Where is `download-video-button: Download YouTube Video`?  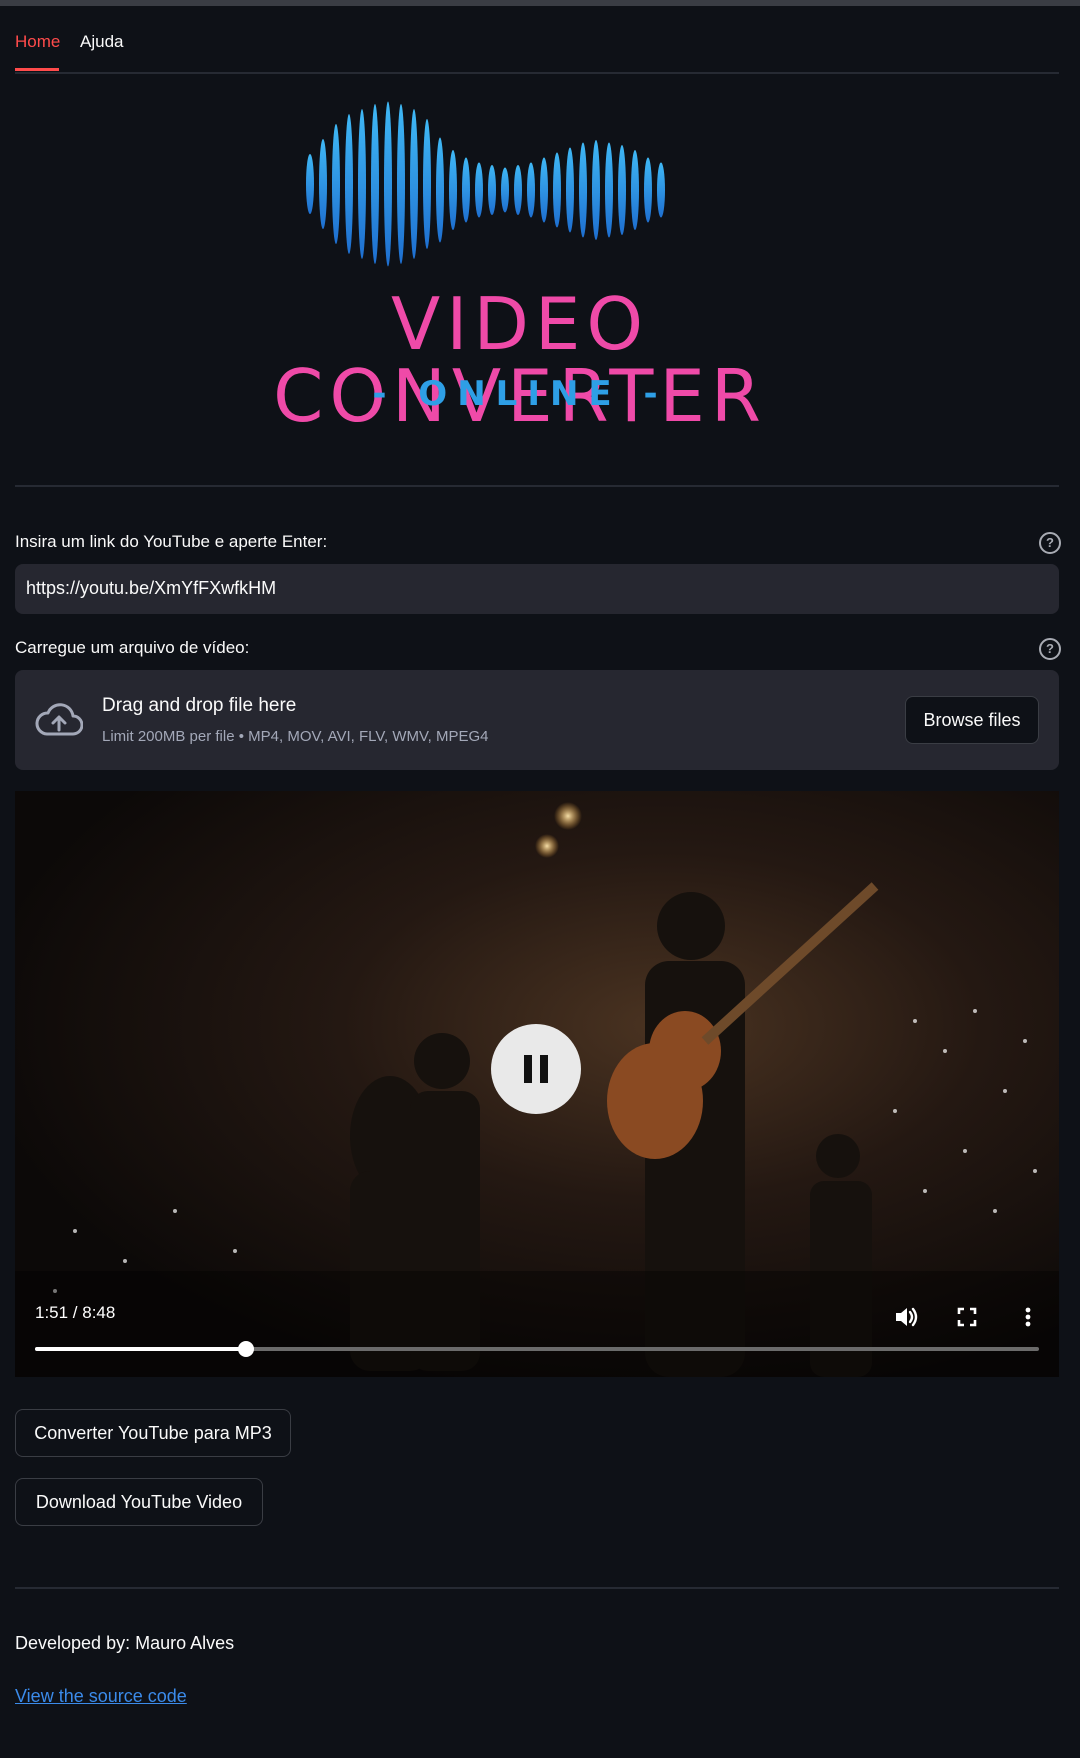 download-video-button: Download YouTube Video is located at coordinates (139, 1502).